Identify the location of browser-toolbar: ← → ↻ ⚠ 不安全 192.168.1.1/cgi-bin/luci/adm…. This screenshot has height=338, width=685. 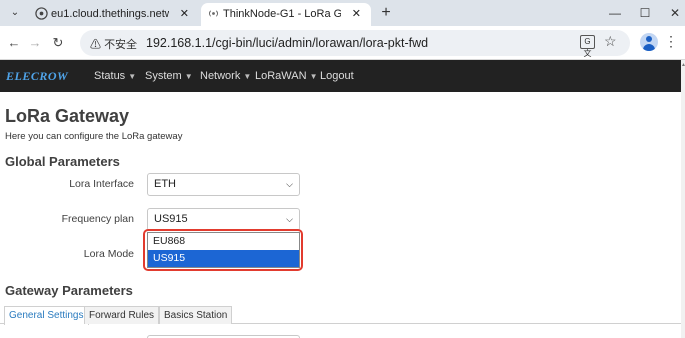
(342, 43).